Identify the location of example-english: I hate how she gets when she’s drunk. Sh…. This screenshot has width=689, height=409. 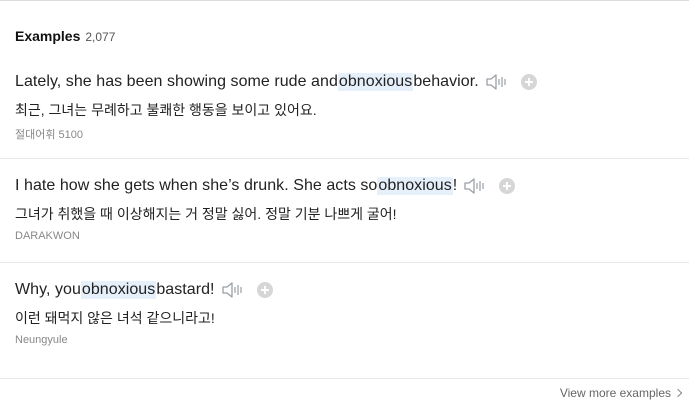
(265, 186).